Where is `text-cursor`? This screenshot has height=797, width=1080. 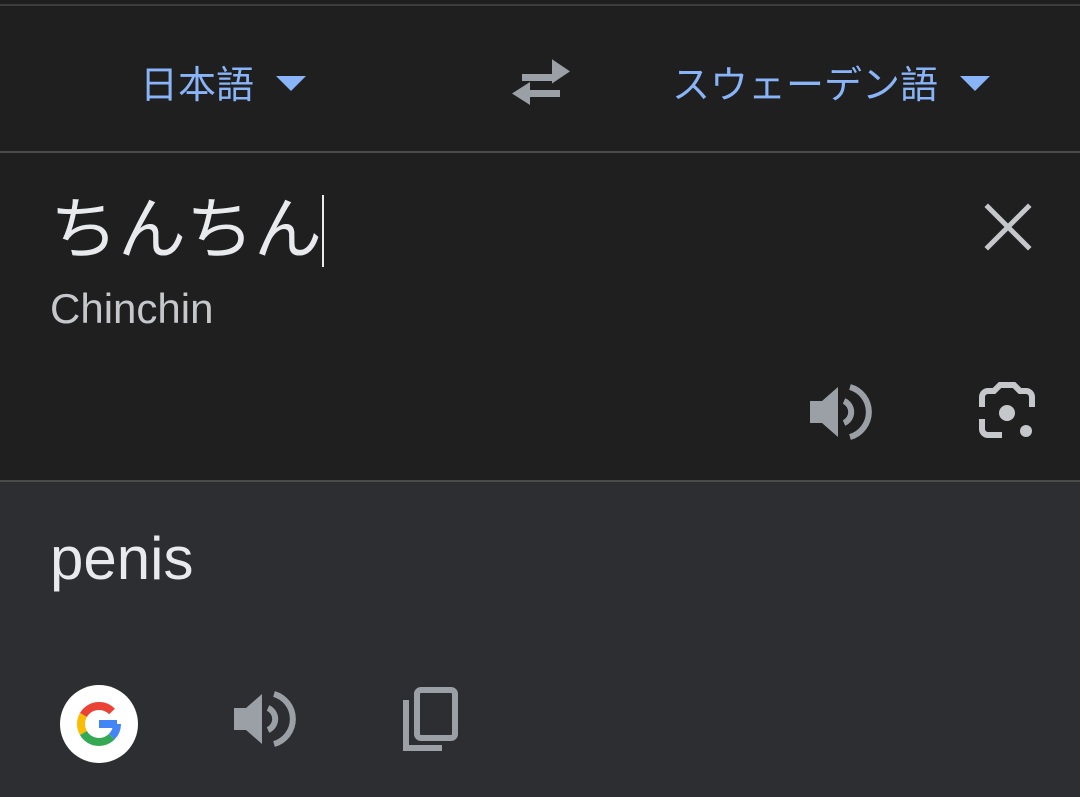 text-cursor is located at coordinates (323, 231).